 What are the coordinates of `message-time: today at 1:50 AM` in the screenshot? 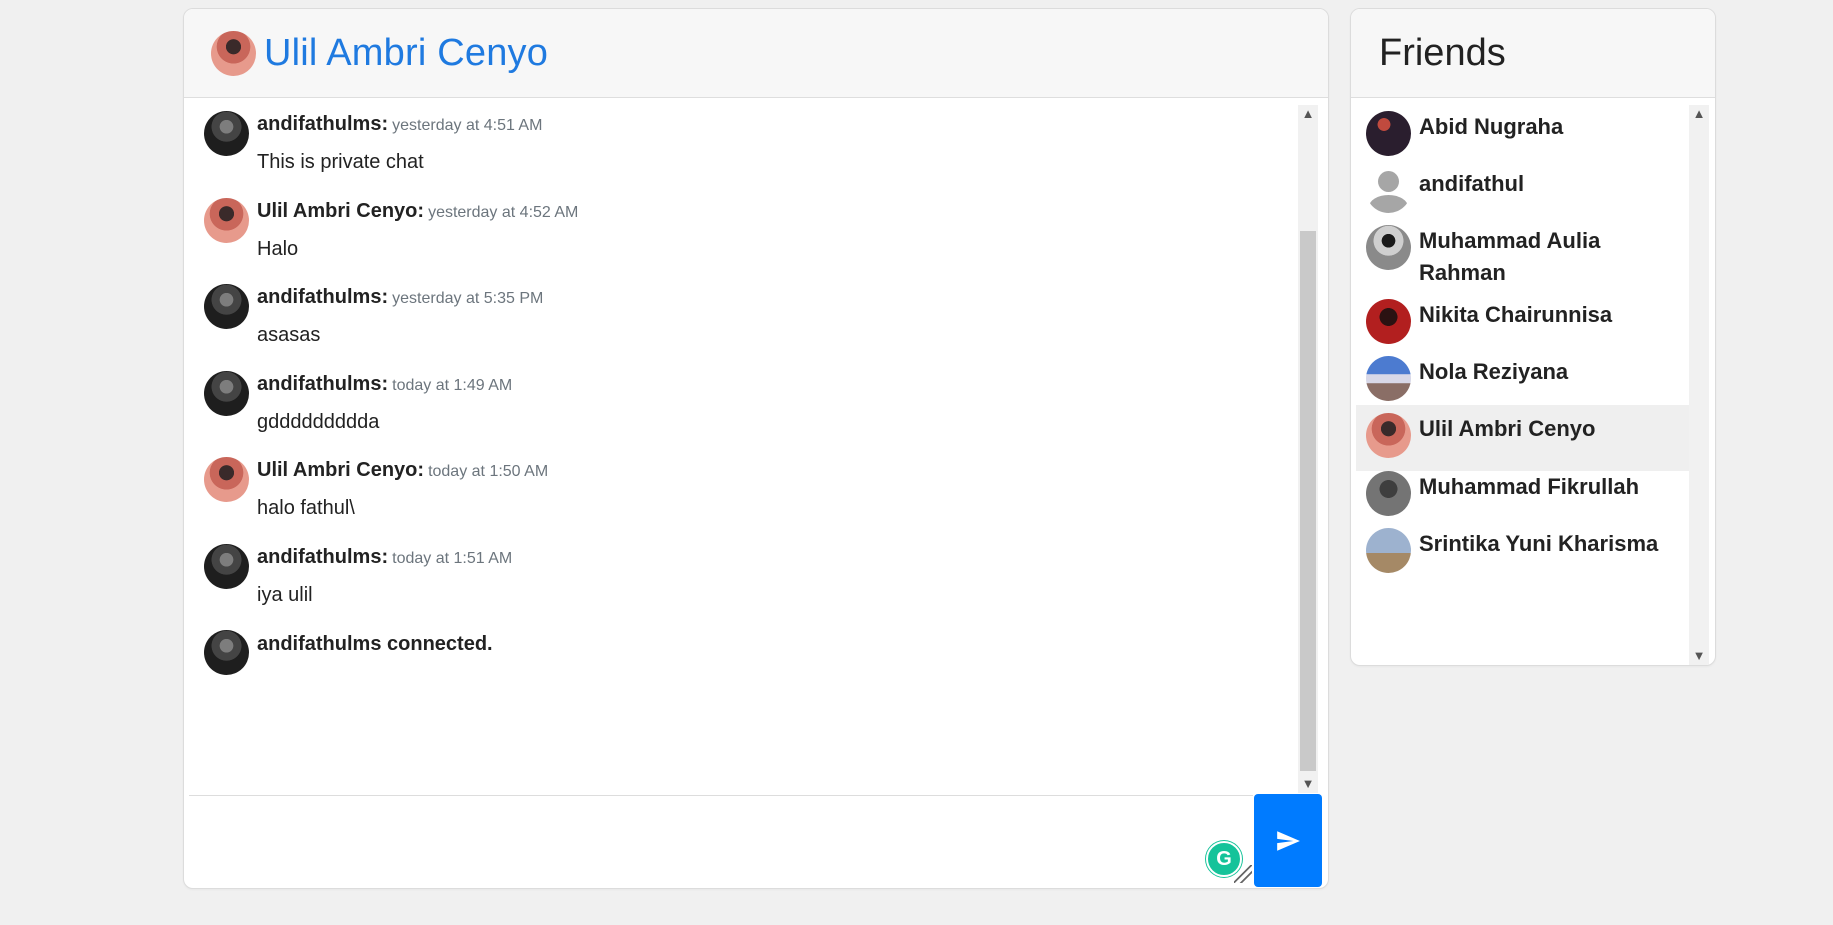 It's located at (488, 471).